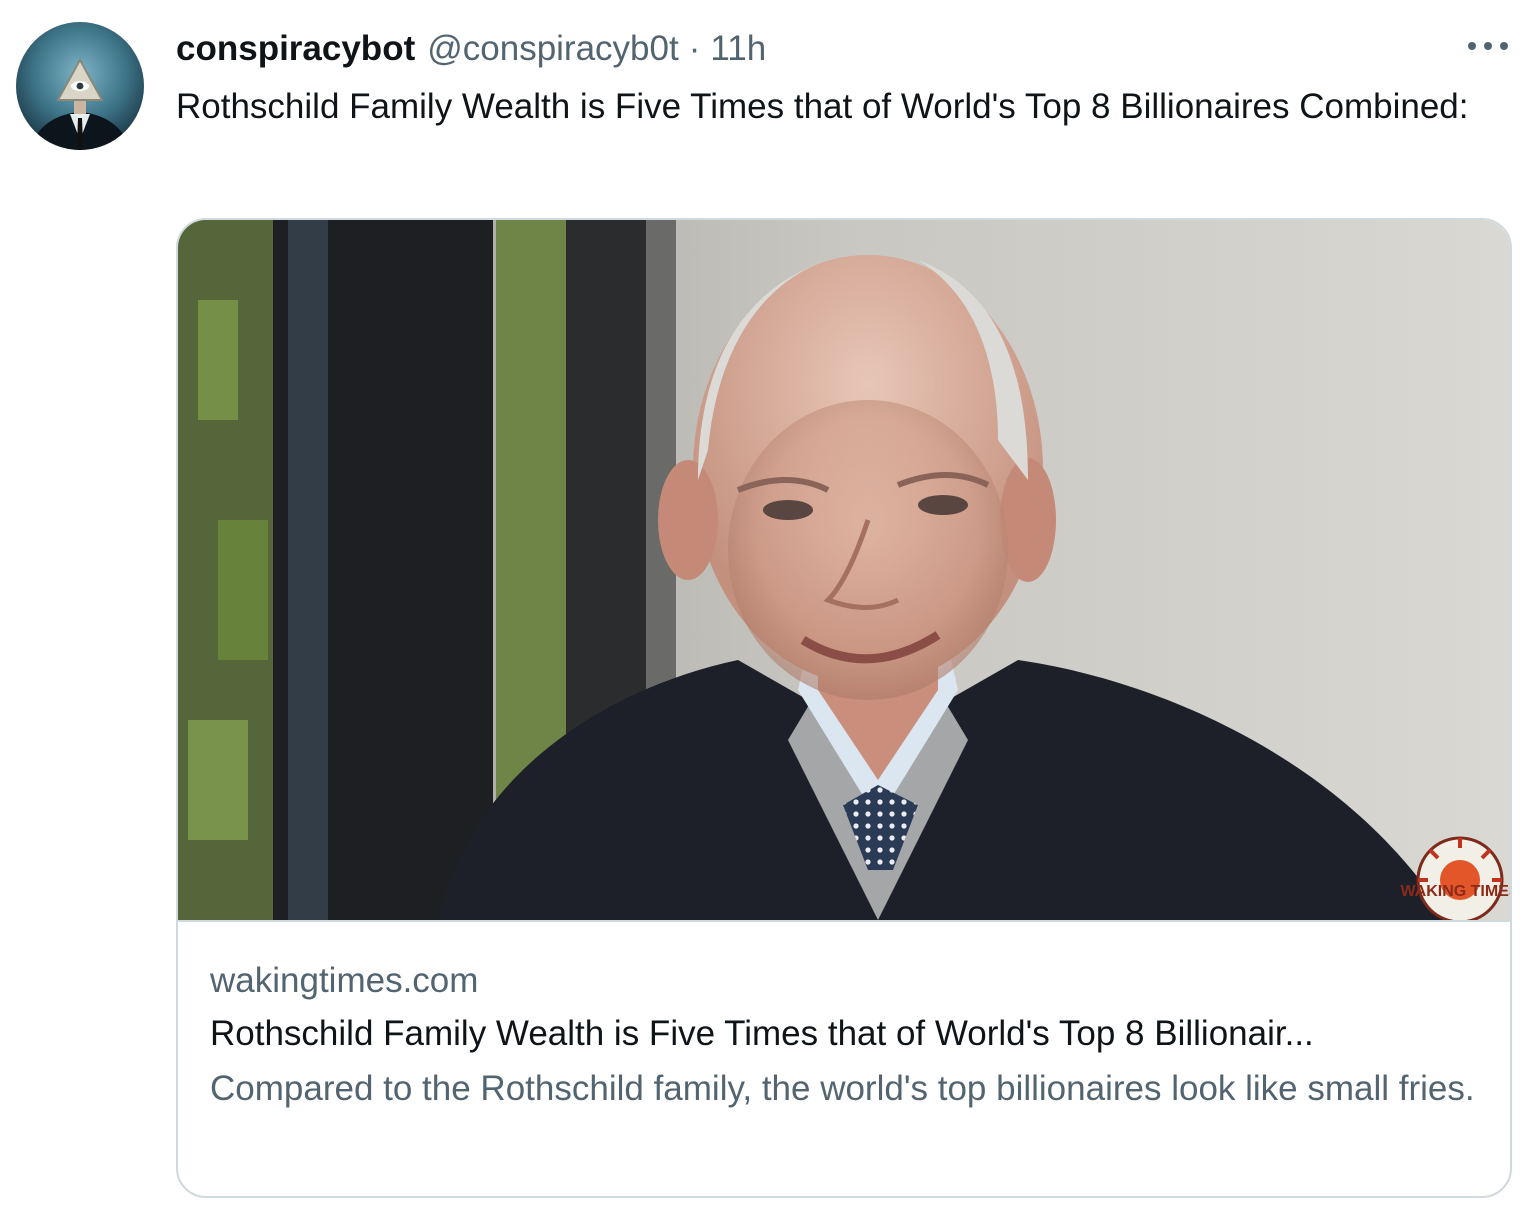 The height and width of the screenshot is (1220, 1530). What do you see at coordinates (738, 49) in the screenshot?
I see `timestamp: 11h` at bounding box center [738, 49].